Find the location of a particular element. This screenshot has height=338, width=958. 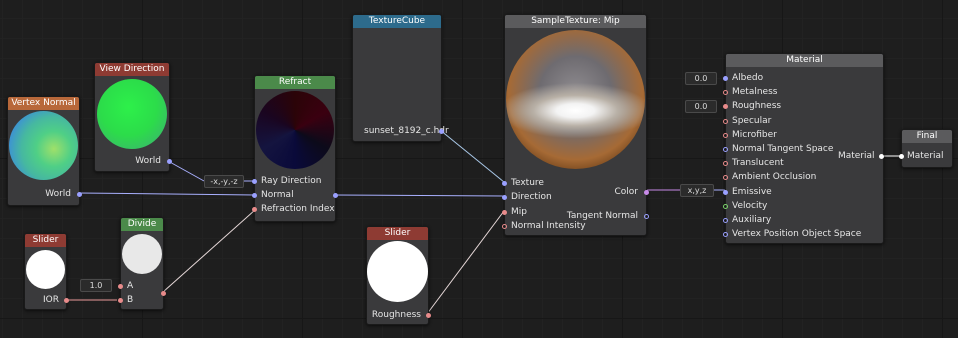

node-title: Vertex Normal is located at coordinates (43, 103).